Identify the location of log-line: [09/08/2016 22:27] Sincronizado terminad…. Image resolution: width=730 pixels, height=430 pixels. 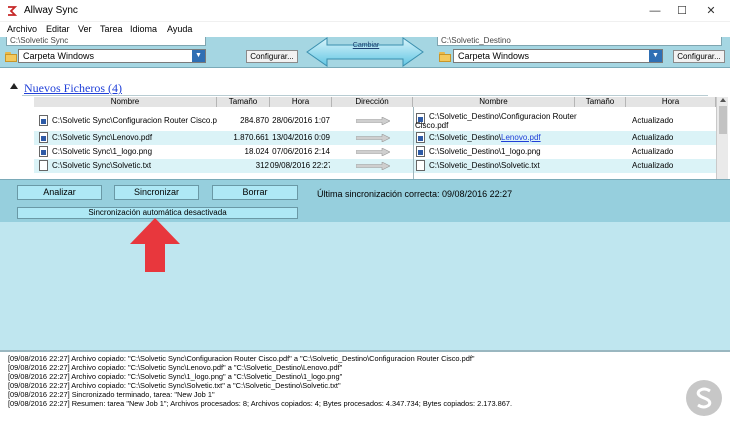
(111, 394).